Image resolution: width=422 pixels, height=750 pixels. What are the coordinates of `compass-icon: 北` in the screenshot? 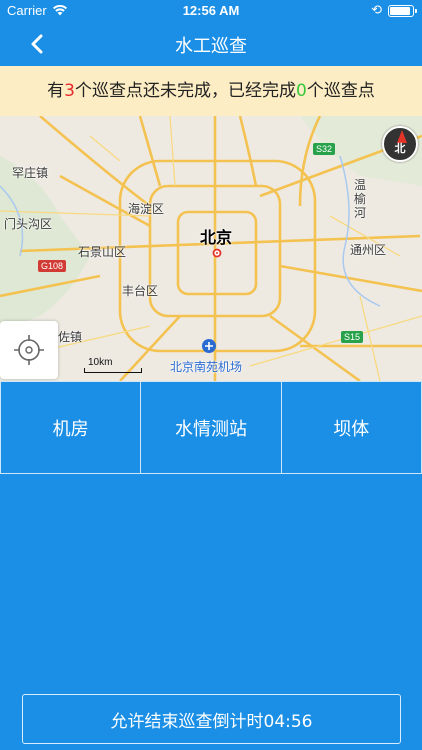 It's located at (400, 144).